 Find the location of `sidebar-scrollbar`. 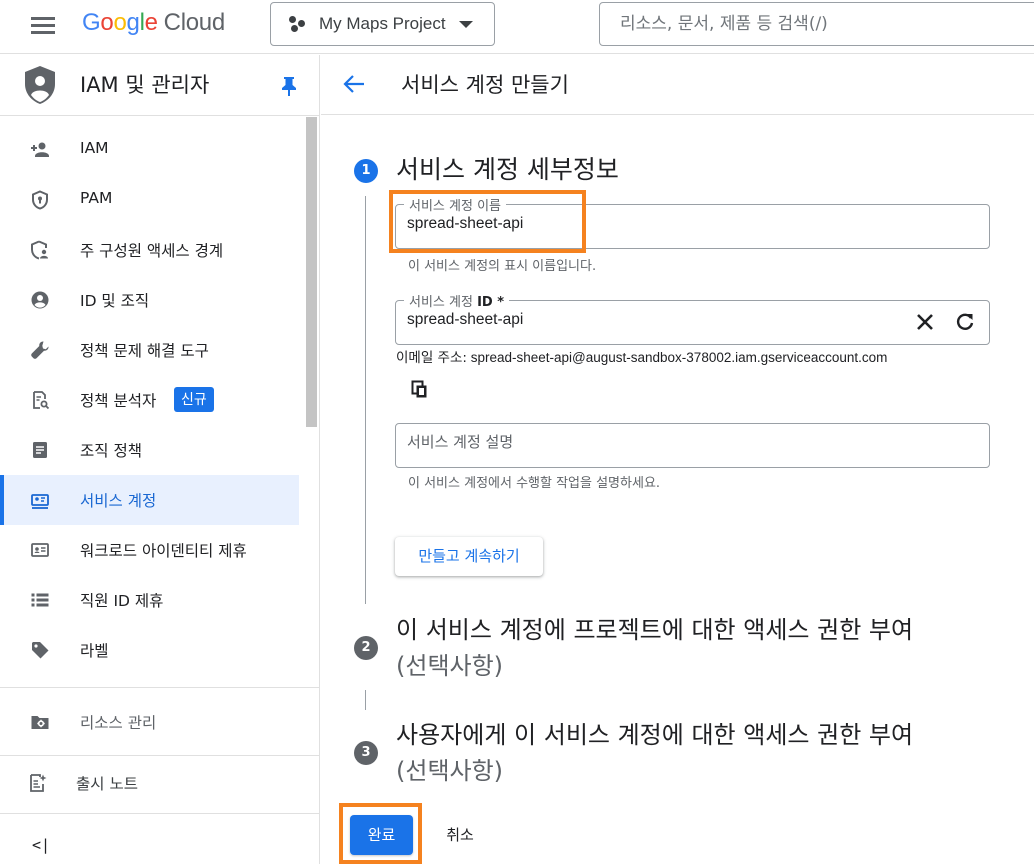

sidebar-scrollbar is located at coordinates (311, 272).